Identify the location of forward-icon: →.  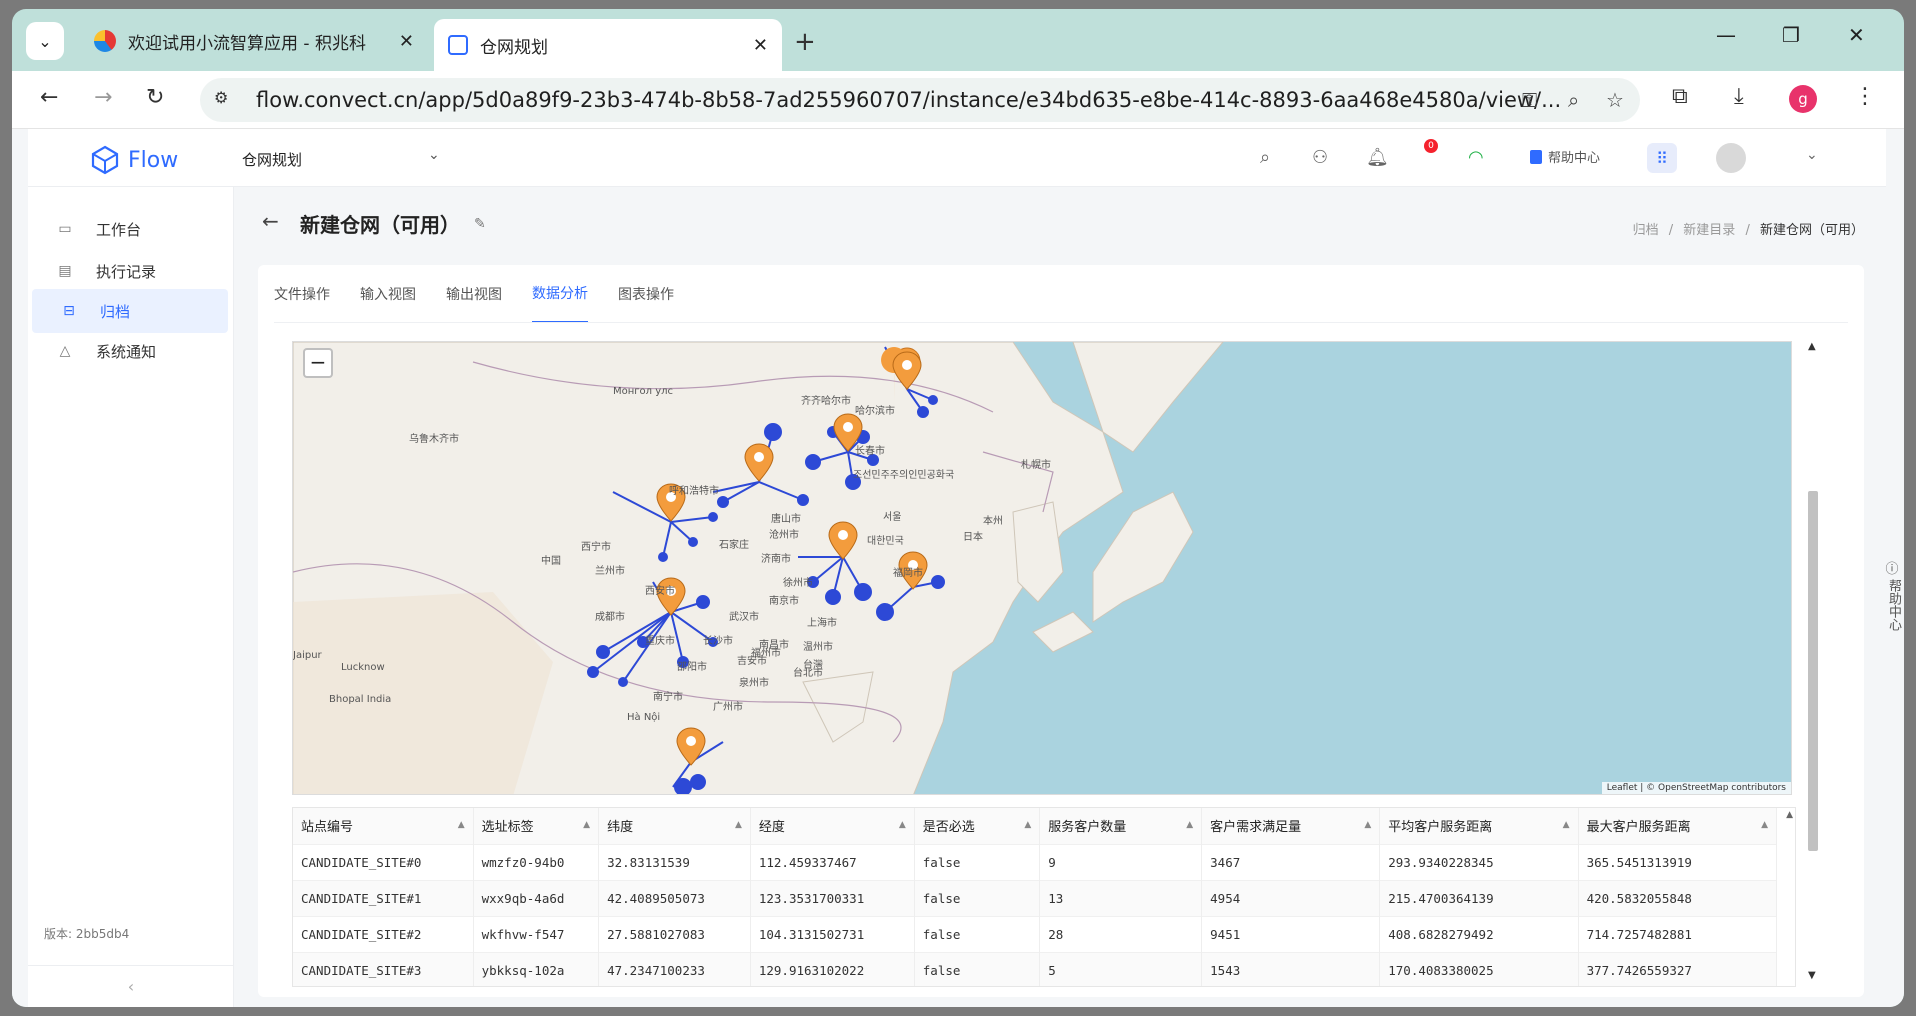
(103, 97).